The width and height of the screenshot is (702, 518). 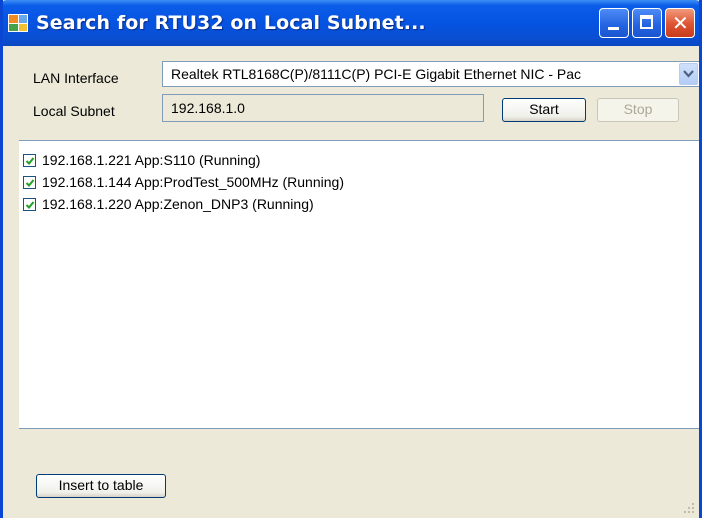 I want to click on close-button: ✕, so click(x=680, y=23).